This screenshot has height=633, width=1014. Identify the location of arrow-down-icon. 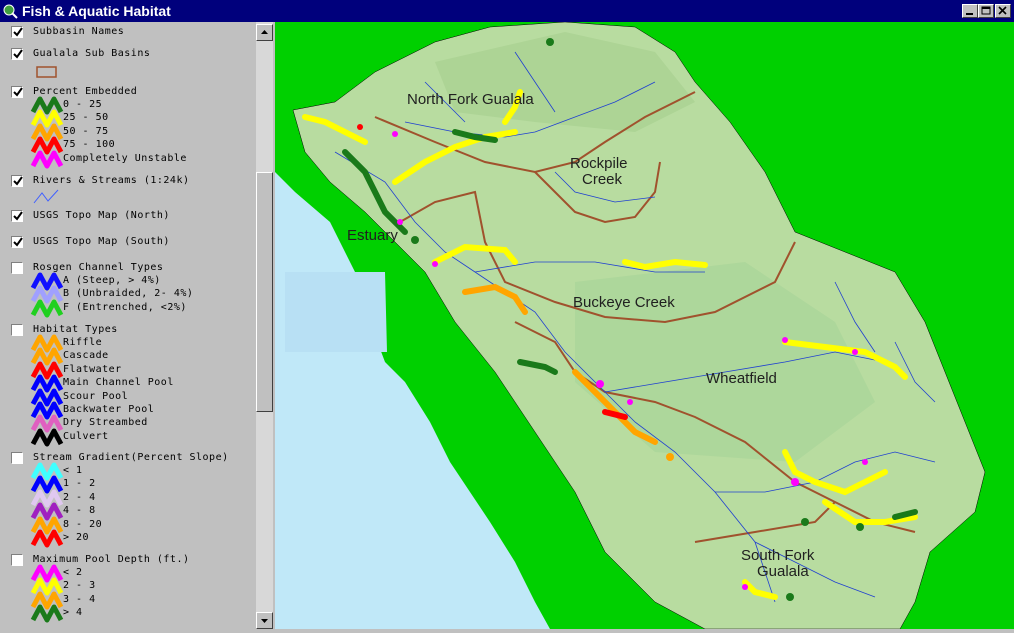
(264, 621).